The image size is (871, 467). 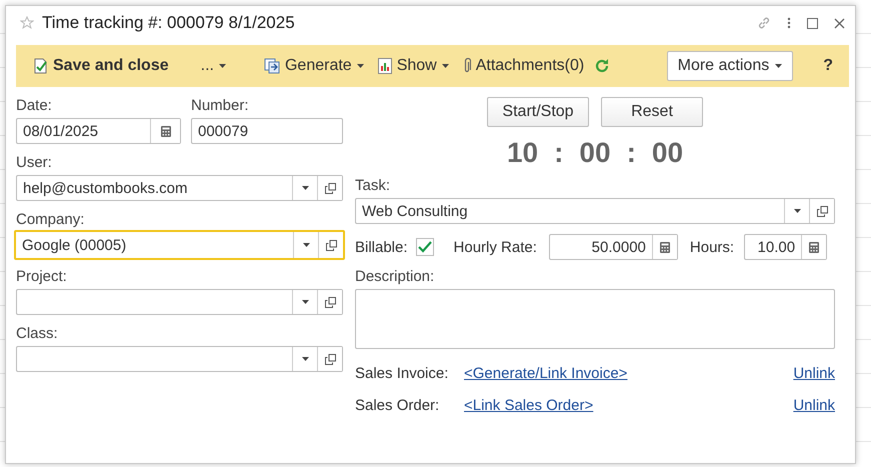 I want to click on link: <Link Sales Order>, so click(x=529, y=405).